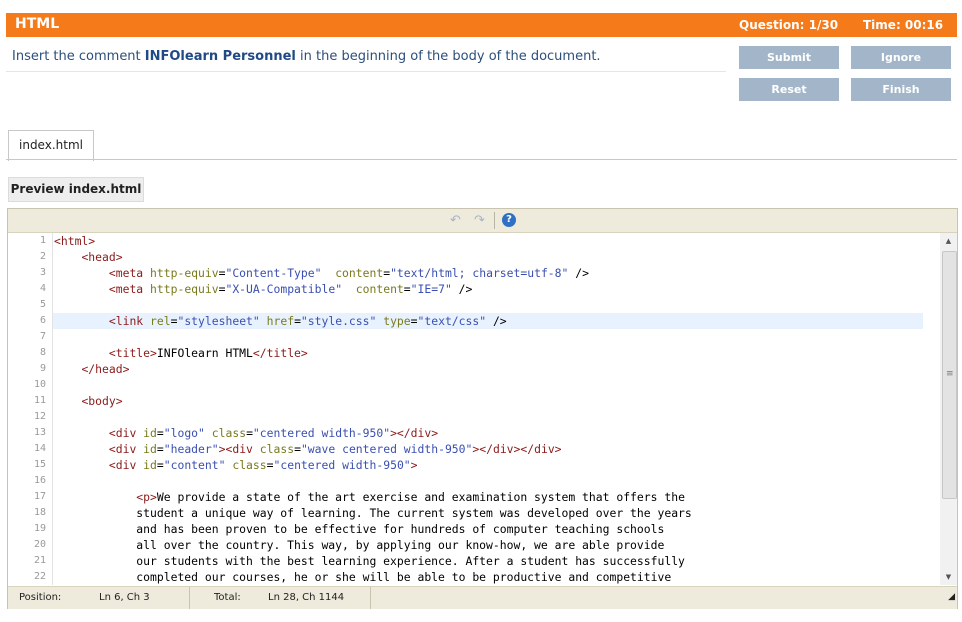 Image resolution: width=962 pixels, height=622 pixels. I want to click on line-number: 18, so click(39, 512).